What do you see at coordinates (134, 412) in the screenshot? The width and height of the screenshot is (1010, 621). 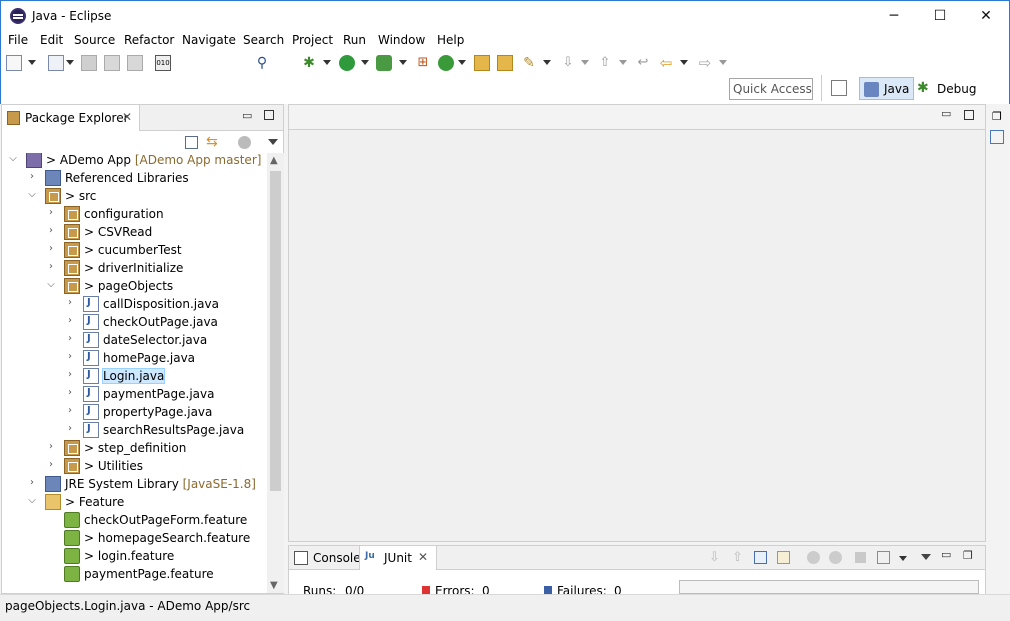 I see `tree-item: › propertyPage.java` at bounding box center [134, 412].